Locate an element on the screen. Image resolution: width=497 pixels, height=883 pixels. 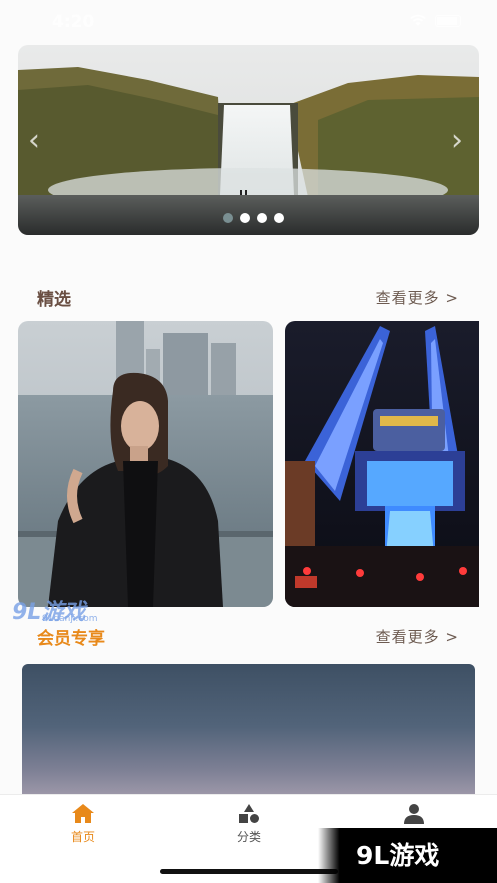
watermark-corner-text: 9L游戏 is located at coordinates (398, 855).